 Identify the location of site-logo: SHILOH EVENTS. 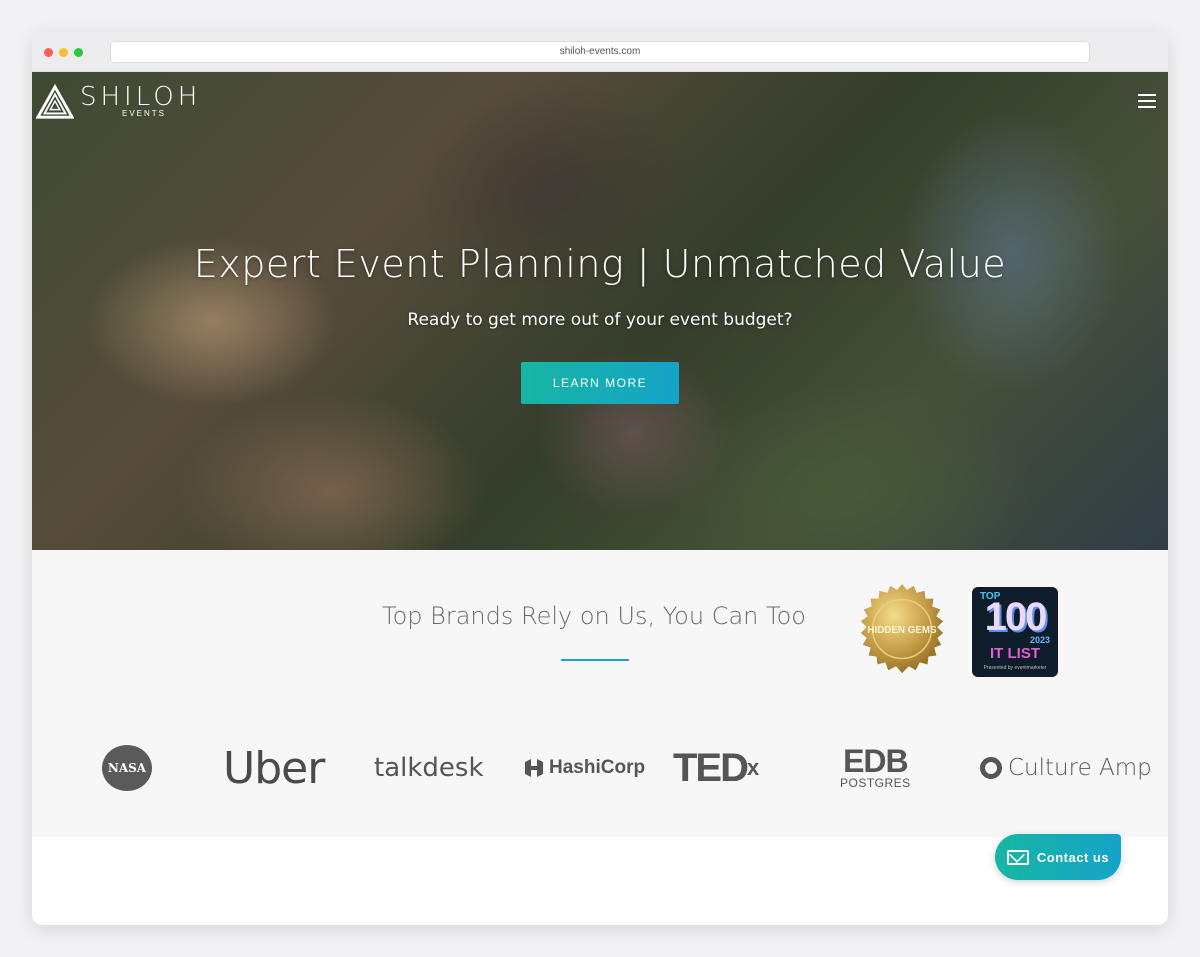
(118, 102).